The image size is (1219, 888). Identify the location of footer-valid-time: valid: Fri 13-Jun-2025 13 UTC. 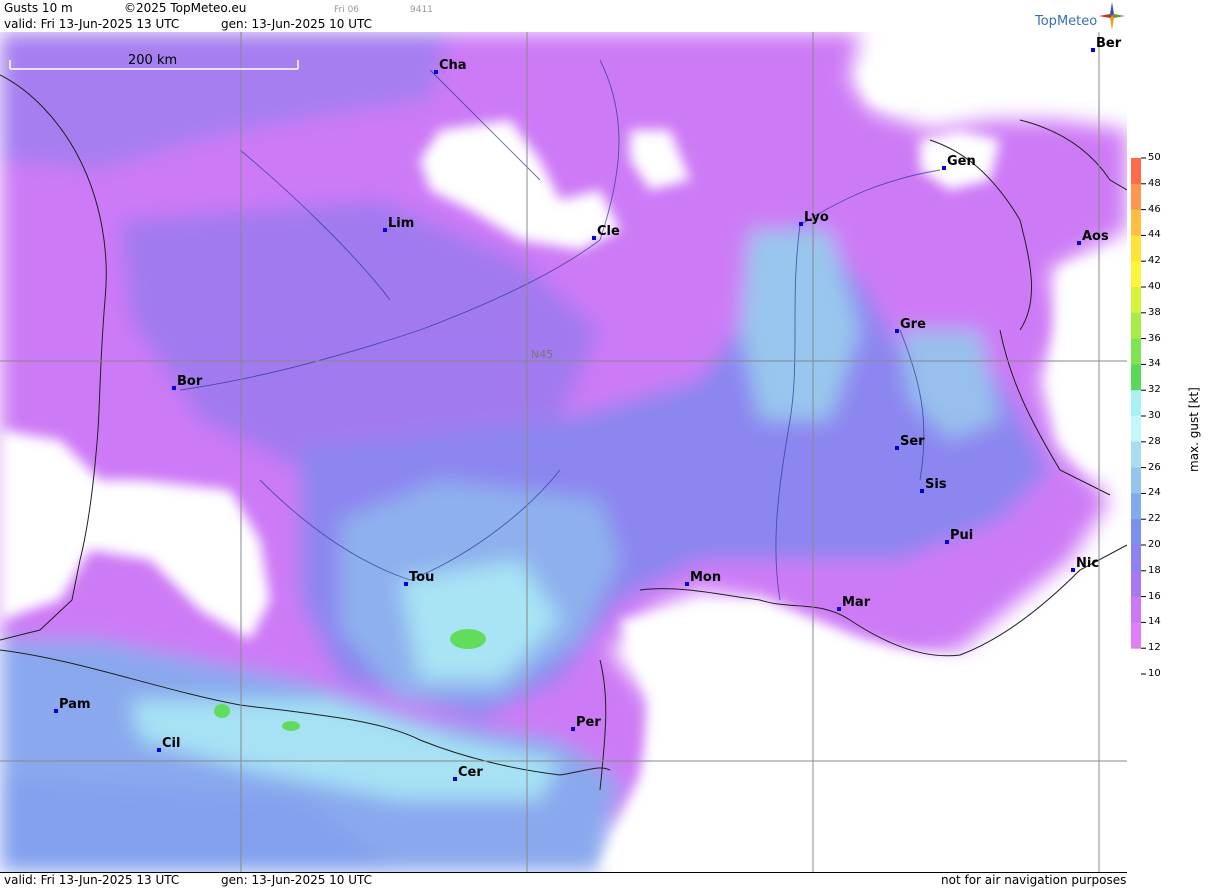
(92, 880).